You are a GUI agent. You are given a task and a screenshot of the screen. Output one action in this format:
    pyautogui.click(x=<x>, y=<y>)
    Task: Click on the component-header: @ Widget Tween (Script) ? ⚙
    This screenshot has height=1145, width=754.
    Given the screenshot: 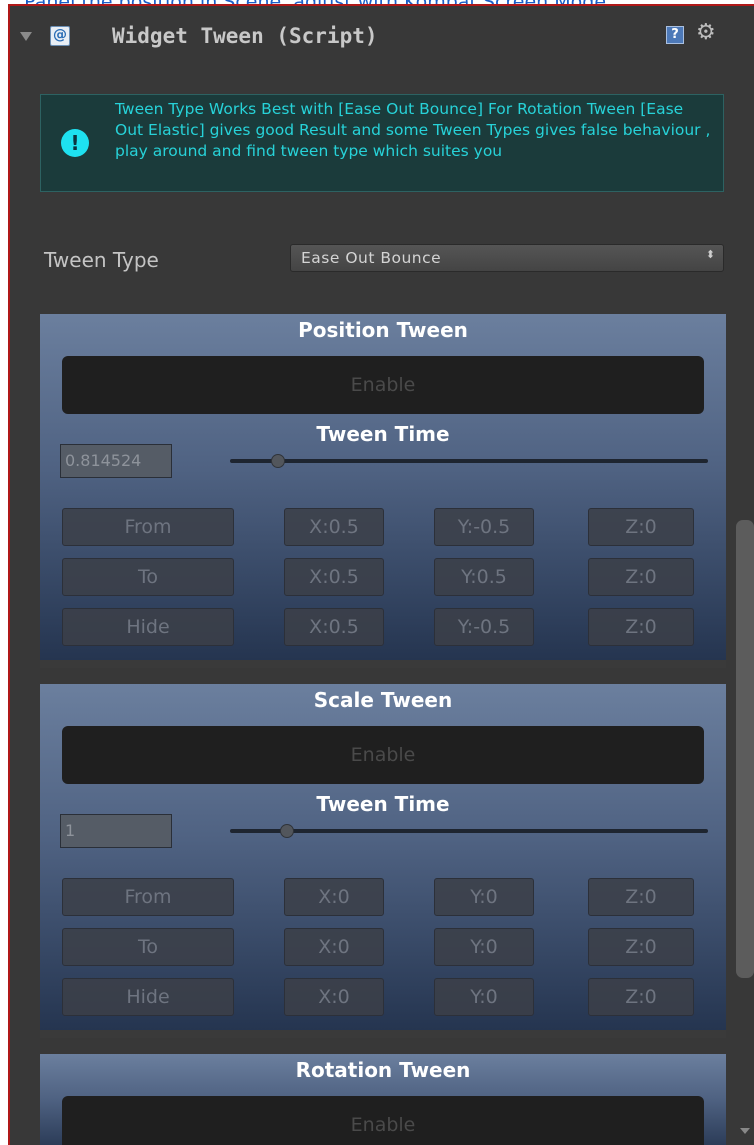 What is the action you would take?
    pyautogui.click(x=382, y=38)
    